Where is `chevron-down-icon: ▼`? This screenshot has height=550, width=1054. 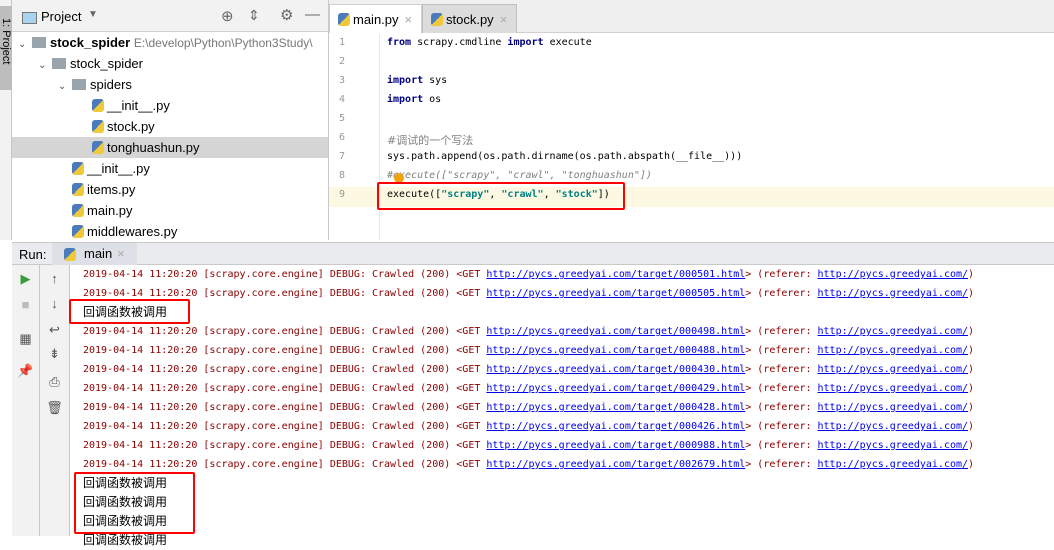
chevron-down-icon: ▼ is located at coordinates (93, 14).